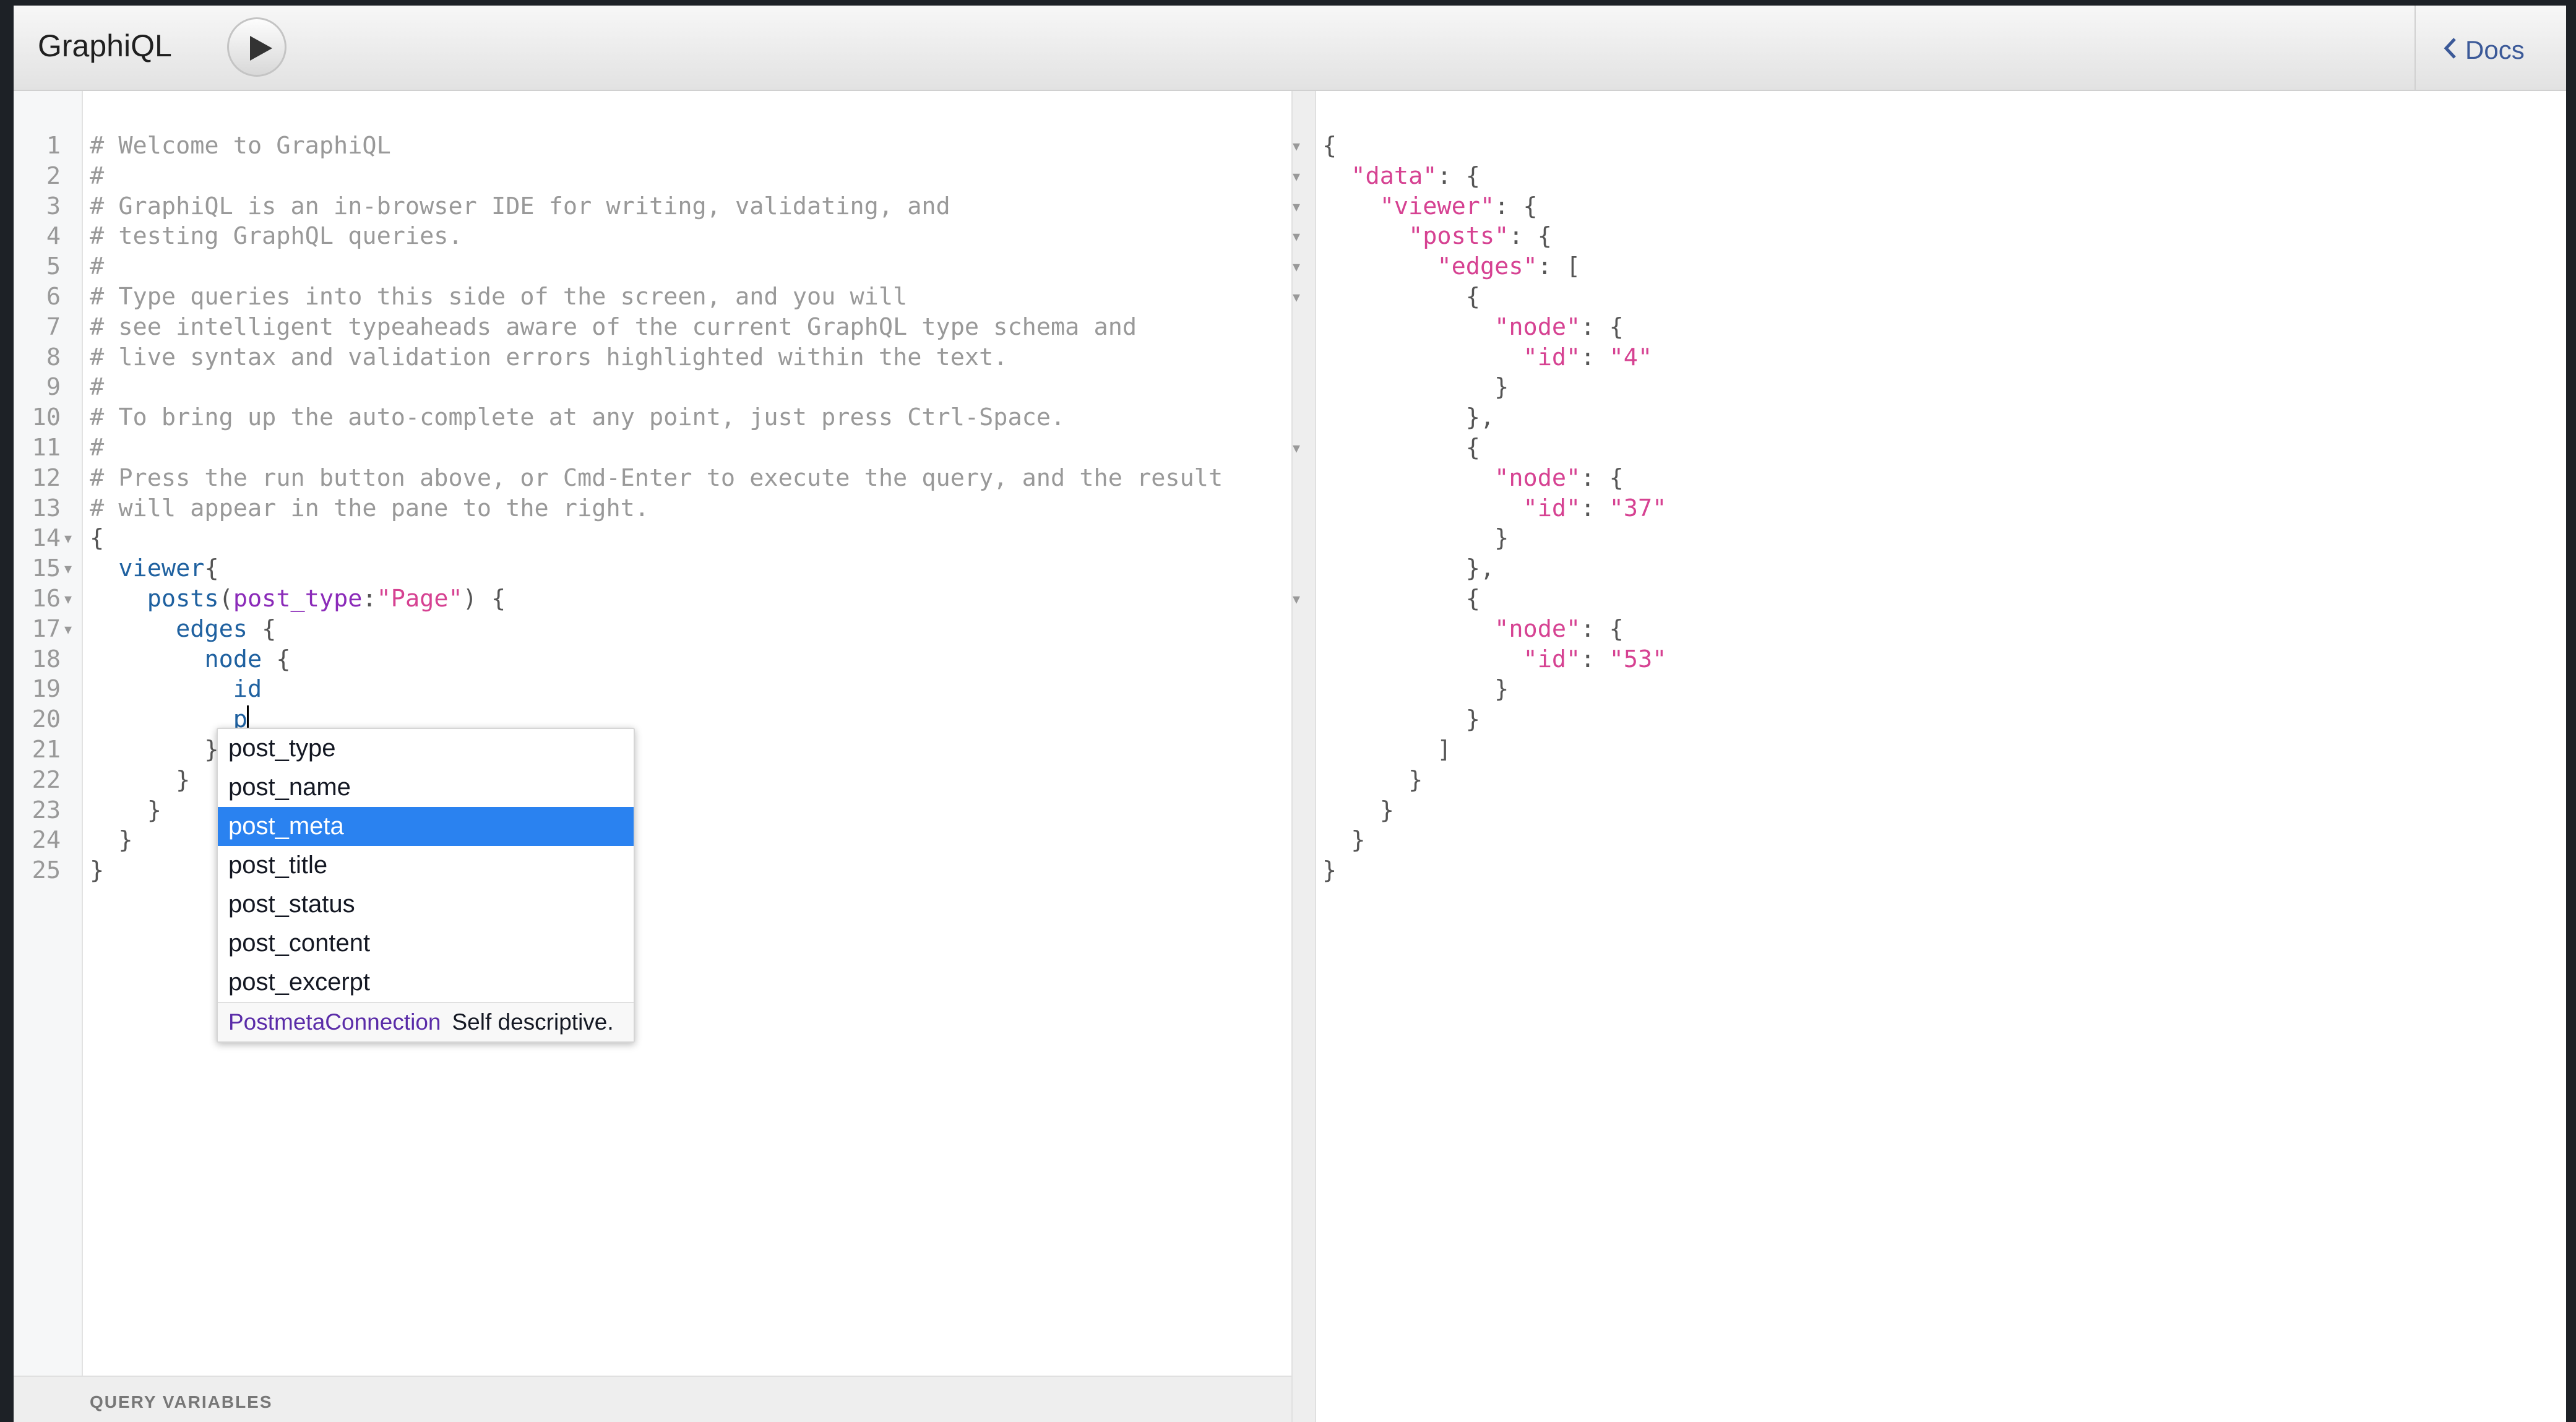 Image resolution: width=2576 pixels, height=1422 pixels. What do you see at coordinates (233, 659) in the screenshot?
I see `query-field-node: node` at bounding box center [233, 659].